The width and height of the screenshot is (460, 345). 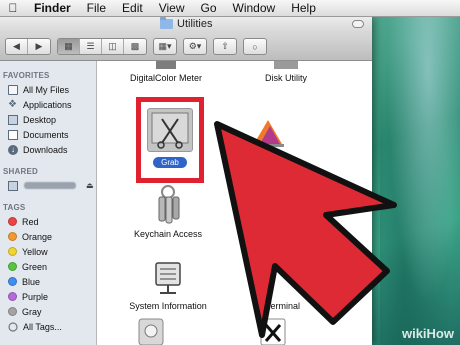 I want to click on documents-icon, so click(x=13, y=134).